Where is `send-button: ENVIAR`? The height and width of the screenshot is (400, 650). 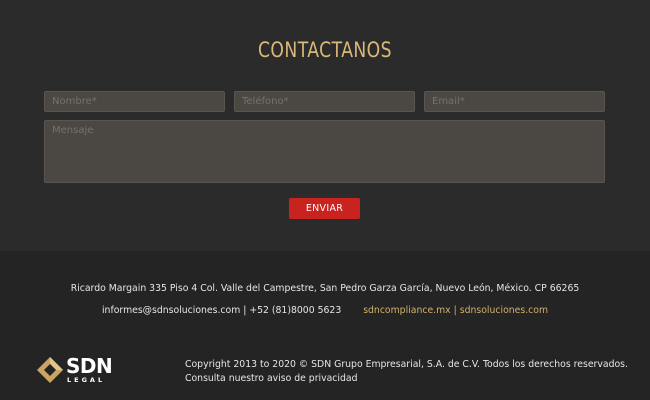 send-button: ENVIAR is located at coordinates (324, 208).